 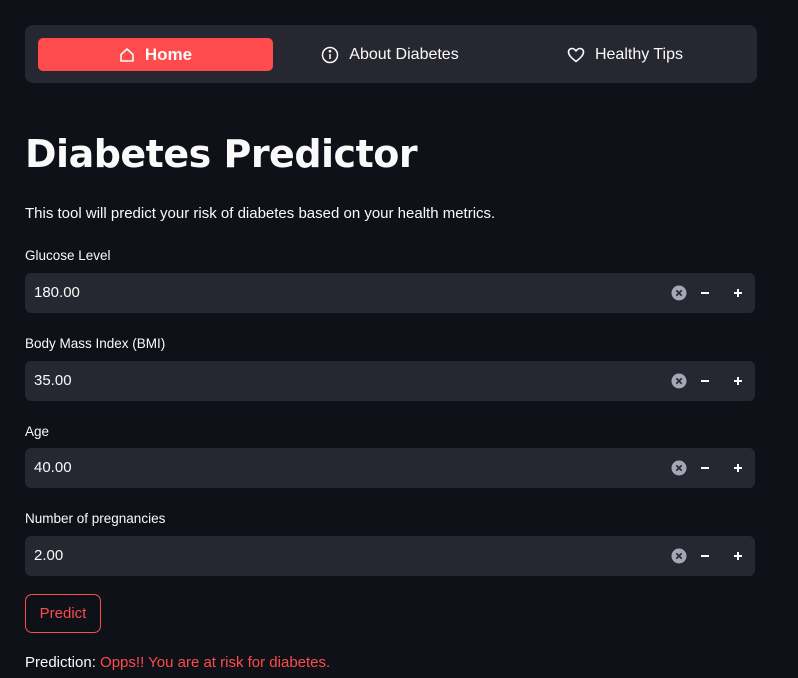 I want to click on nav-bar: Home About Diabetes Healthy Tips, so click(x=391, y=54).